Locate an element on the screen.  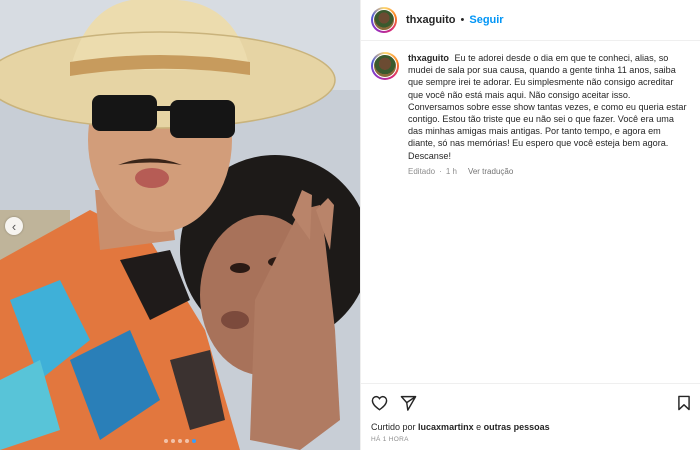
carousel-prev-button: ‹ is located at coordinates (14, 226).